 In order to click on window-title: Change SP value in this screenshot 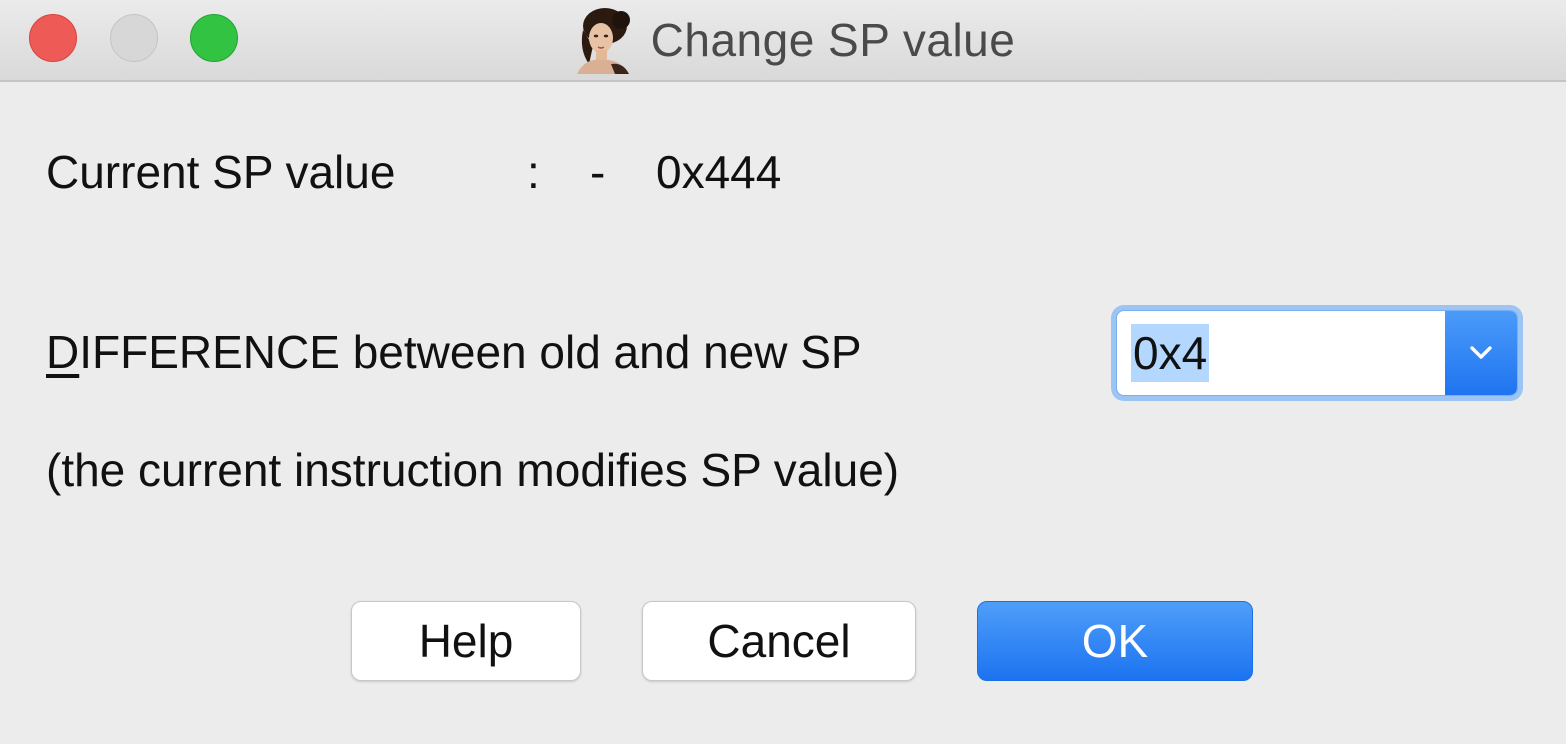, I will do `click(833, 40)`.